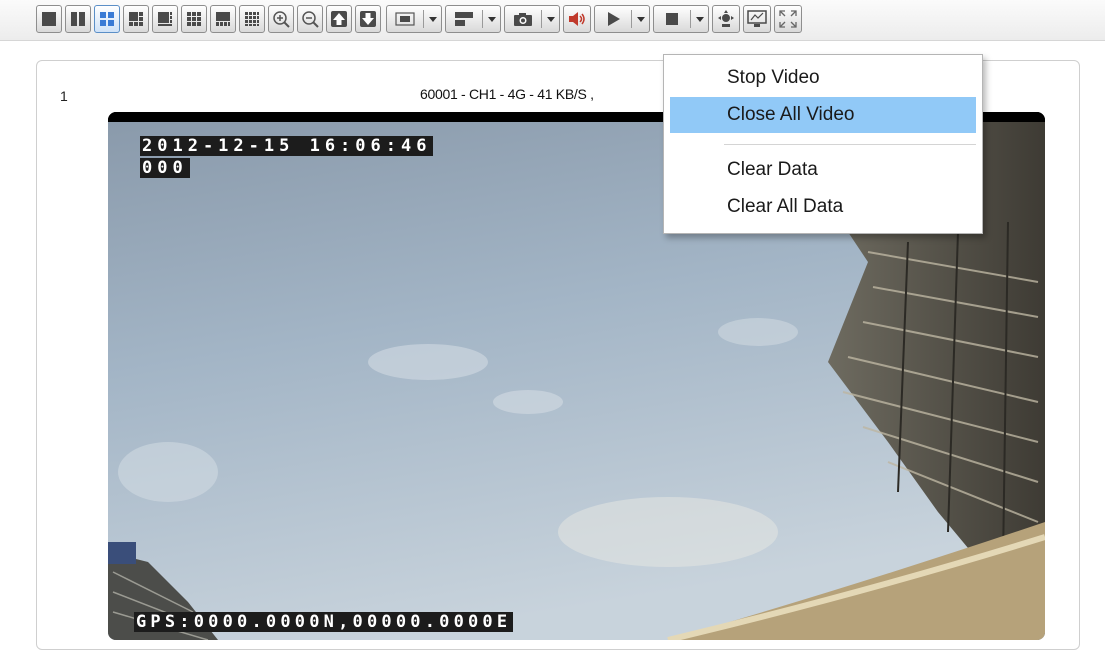  I want to click on zoom-out-button, so click(310, 19).